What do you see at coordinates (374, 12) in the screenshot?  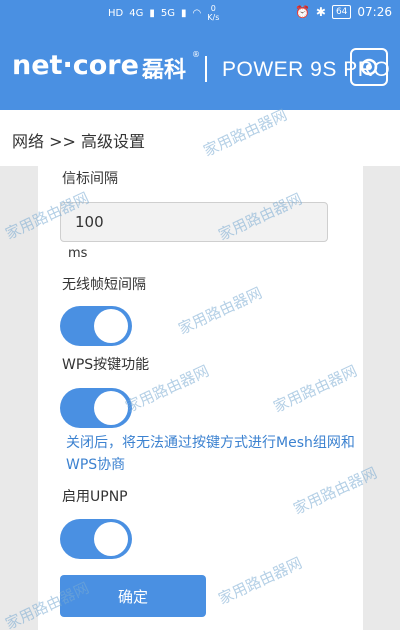 I see `clock: 07:26` at bounding box center [374, 12].